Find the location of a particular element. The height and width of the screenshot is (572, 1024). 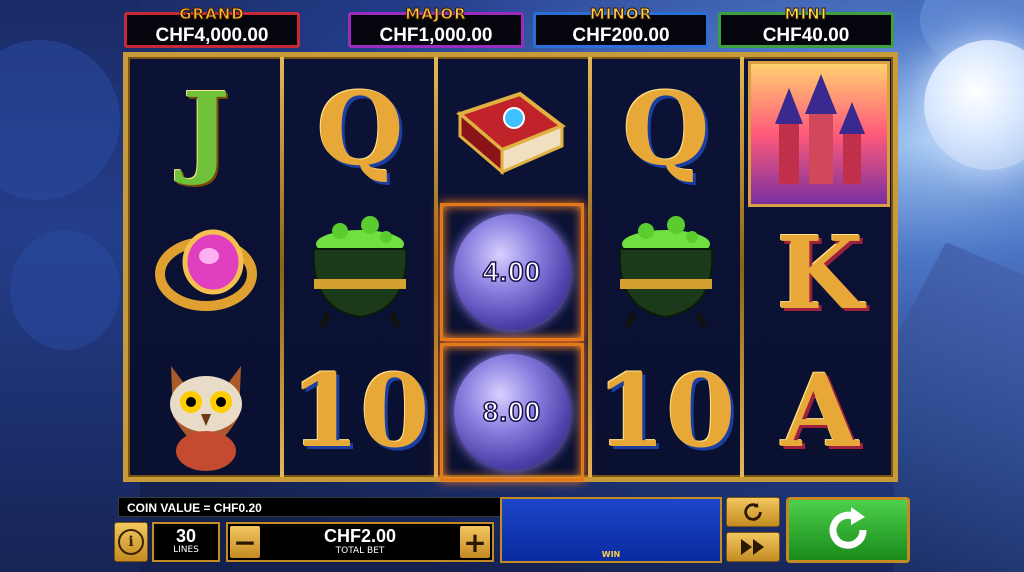

ring-icon is located at coordinates (206, 270).